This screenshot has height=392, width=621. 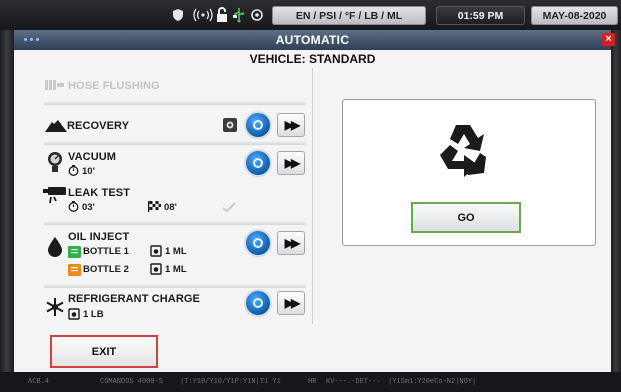 What do you see at coordinates (349, 15) in the screenshot?
I see `units-selector: EN / PSI / °F / LB / ML` at bounding box center [349, 15].